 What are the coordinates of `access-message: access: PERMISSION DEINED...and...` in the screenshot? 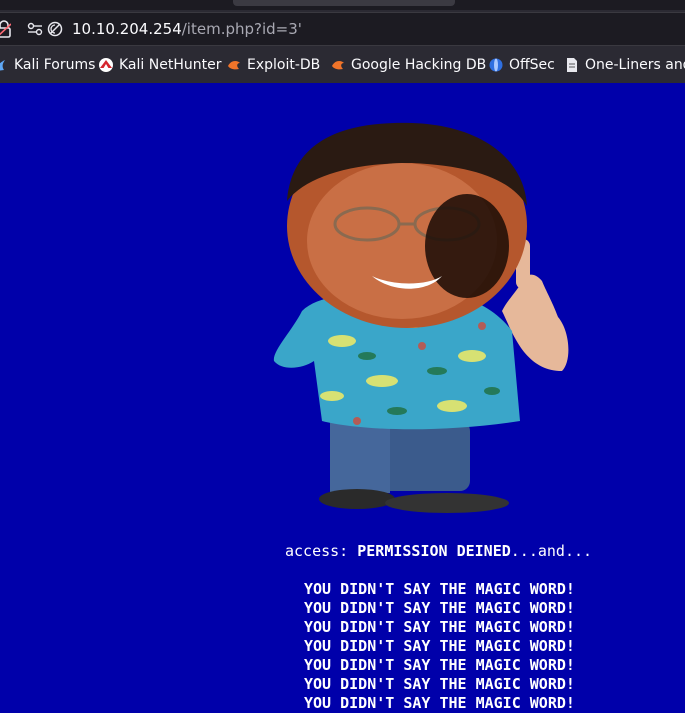 It's located at (438, 551).